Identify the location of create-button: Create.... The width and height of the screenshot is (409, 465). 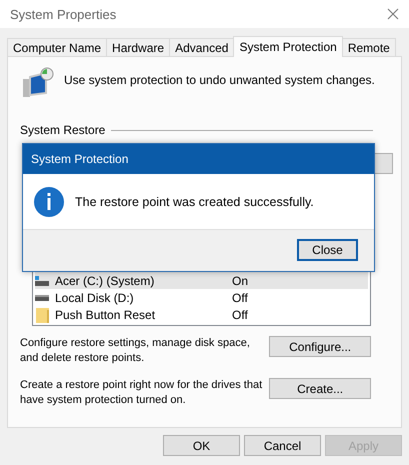
(320, 388).